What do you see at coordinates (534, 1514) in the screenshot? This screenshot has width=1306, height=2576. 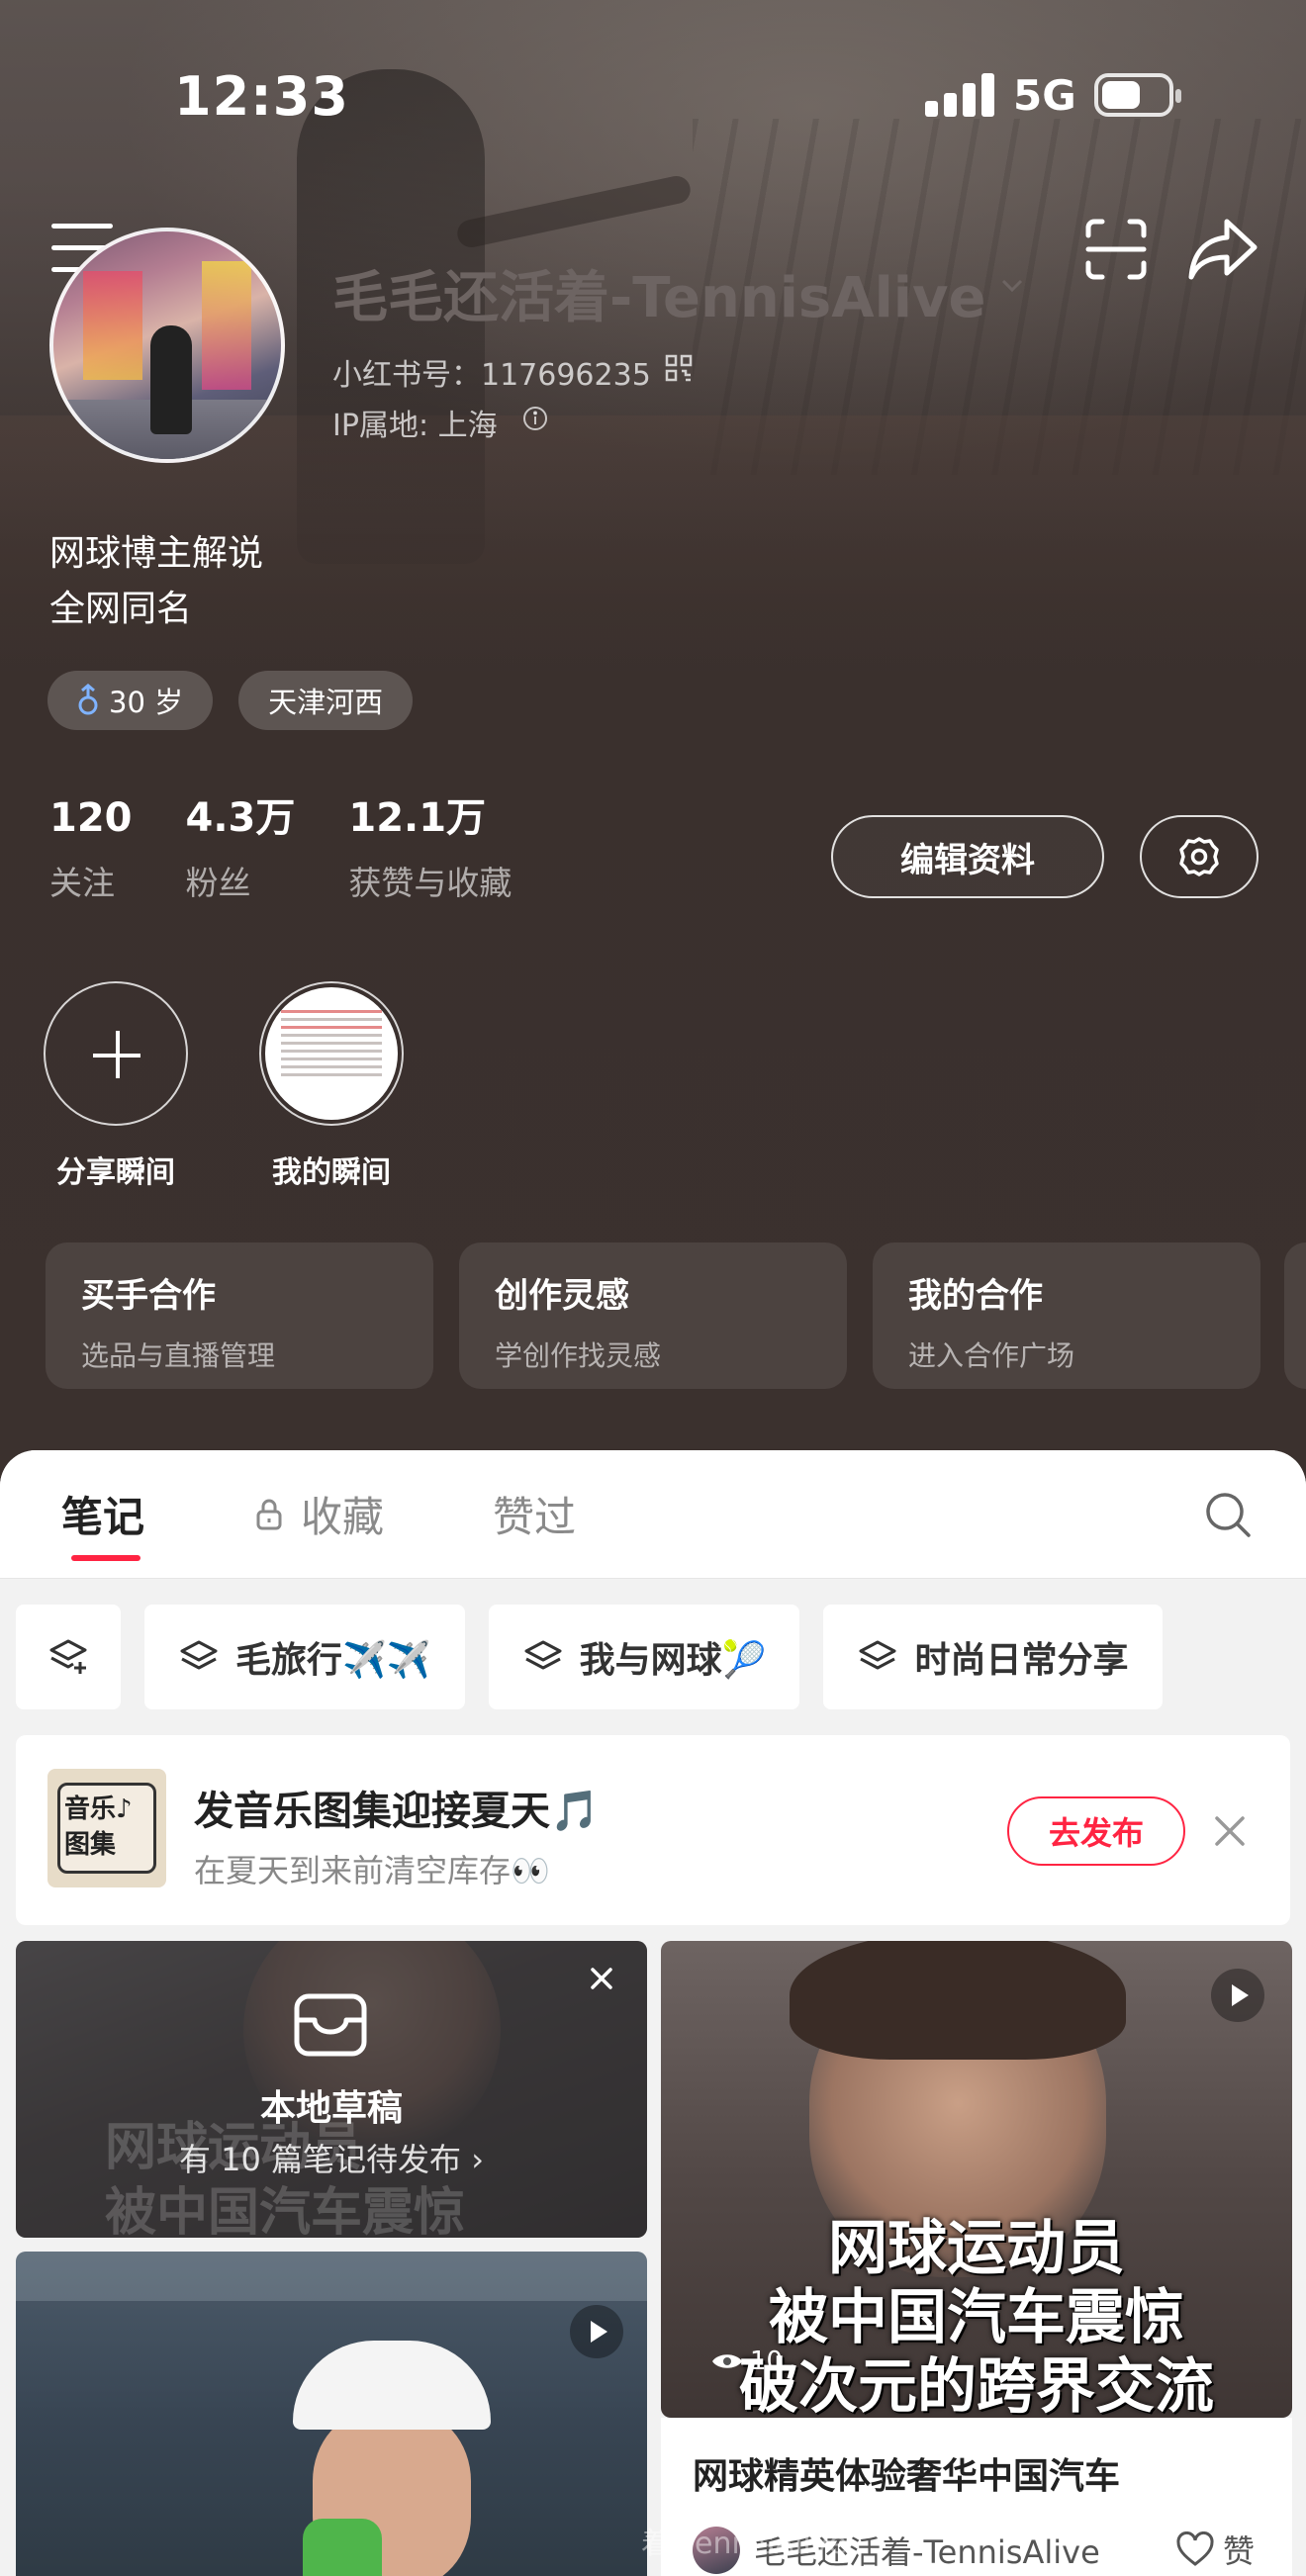 I see `tab-liked: 赞过` at bounding box center [534, 1514].